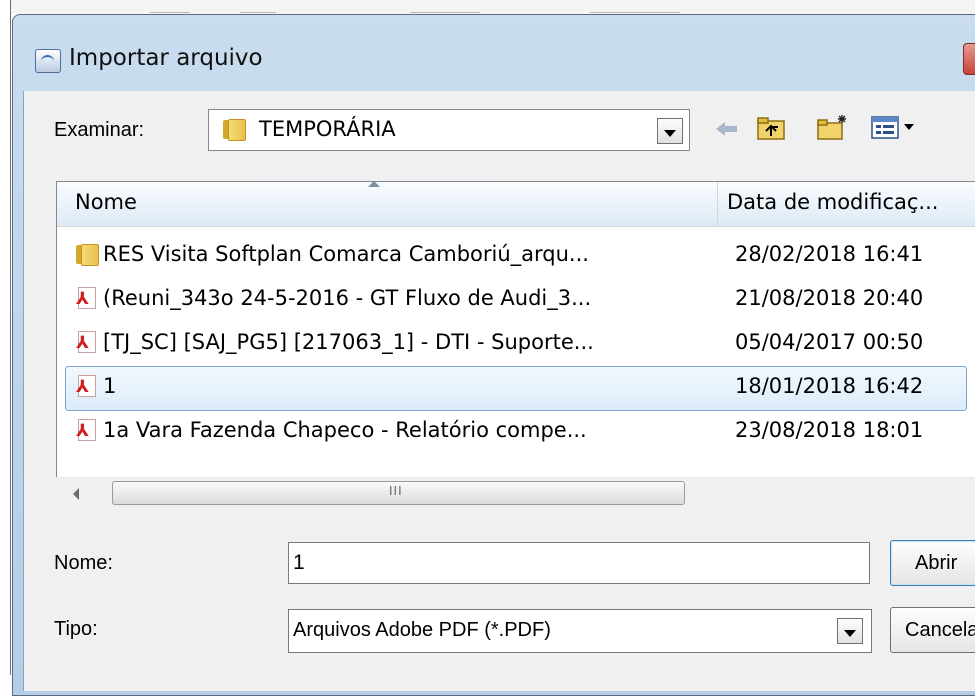 The width and height of the screenshot is (975, 696). What do you see at coordinates (829, 386) in the screenshot?
I see `file-date: 18/01/2018 16:42` at bounding box center [829, 386].